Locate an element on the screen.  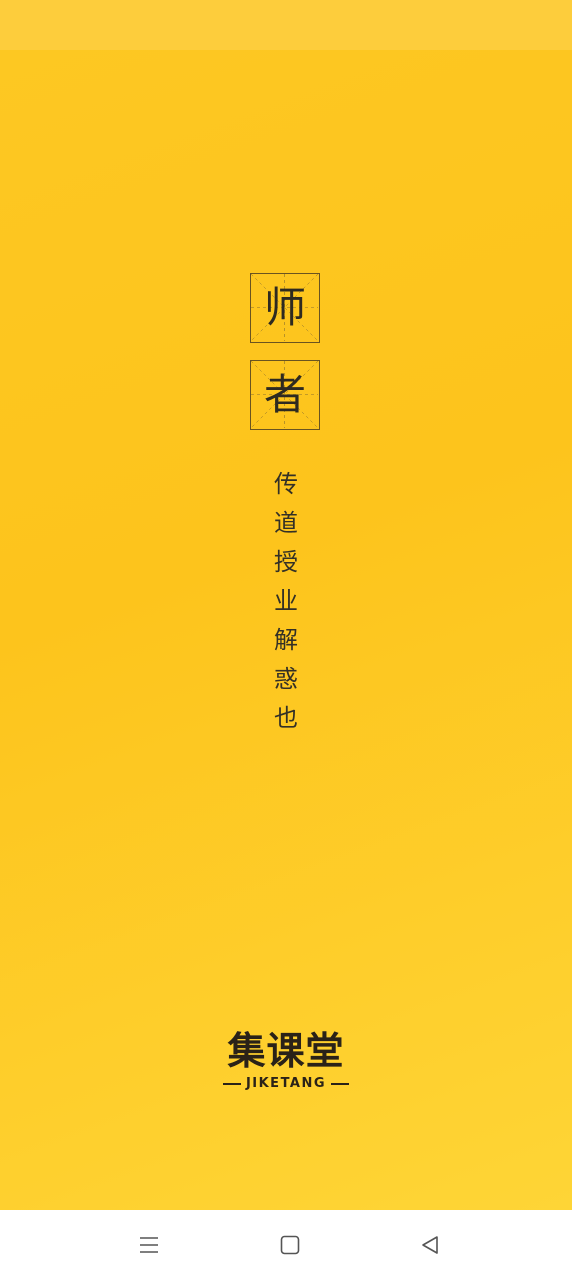
heading-char-1: 师 is located at coordinates (284, 307).